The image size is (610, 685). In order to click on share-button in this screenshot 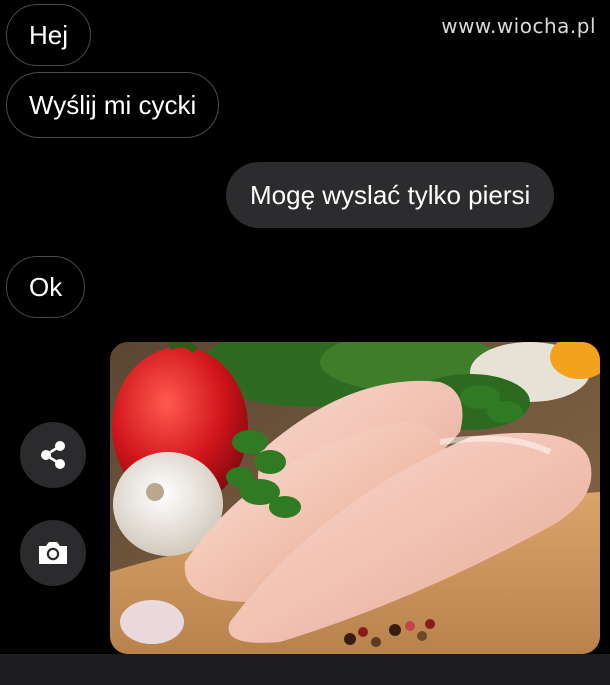, I will do `click(53, 455)`.